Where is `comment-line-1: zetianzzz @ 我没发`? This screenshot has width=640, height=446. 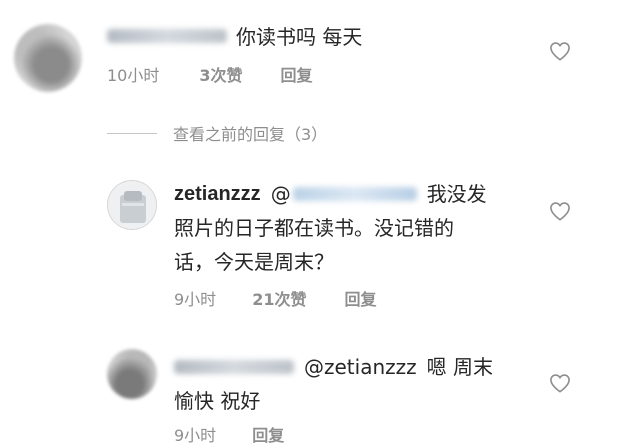 comment-line-1: zetianzzz @ 我没发 is located at coordinates (354, 194).